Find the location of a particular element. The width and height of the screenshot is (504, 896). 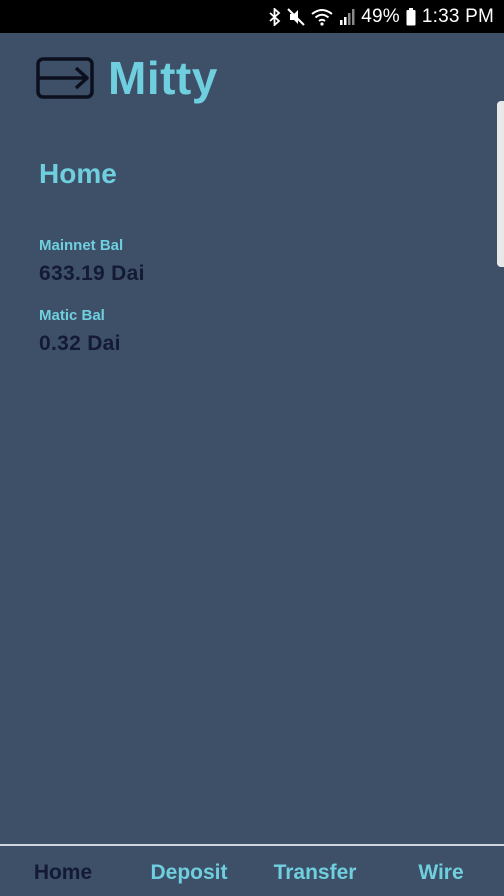

card-transfer-icon is located at coordinates (65, 78).